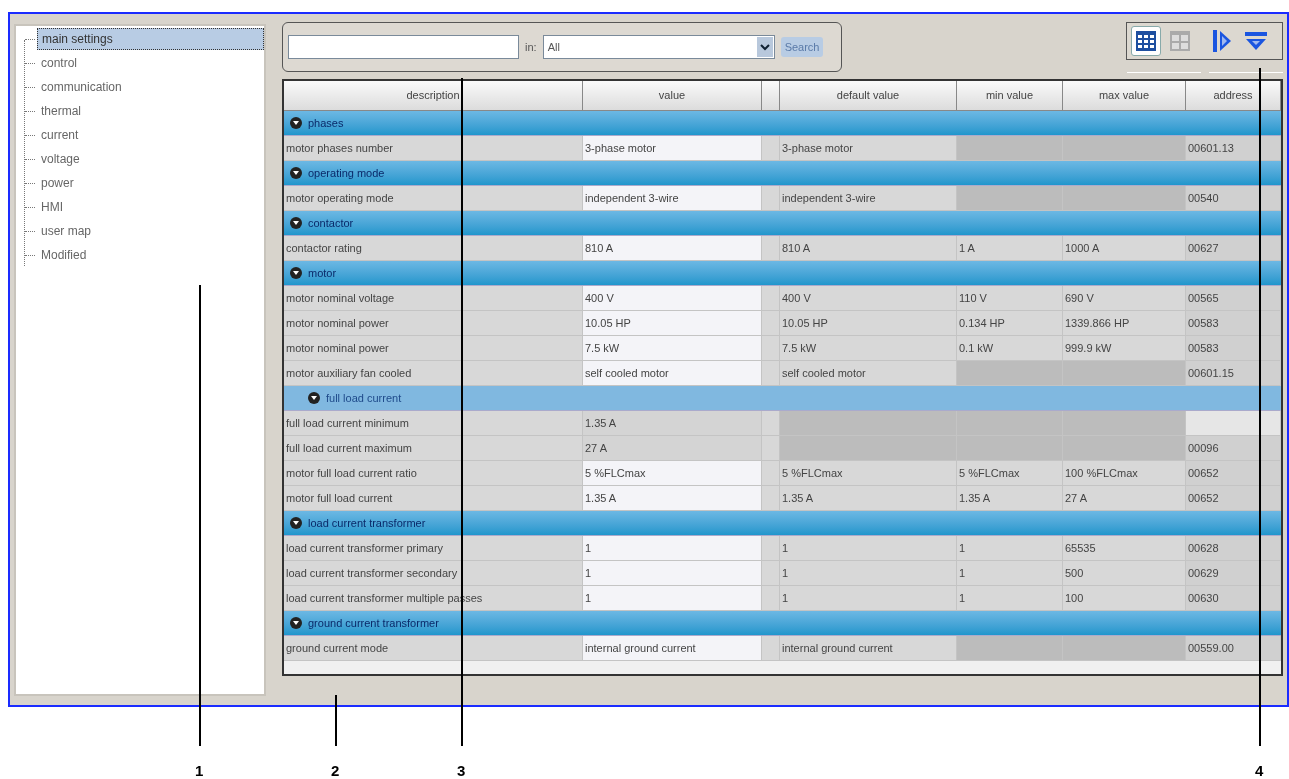 The image size is (1289, 779). What do you see at coordinates (364, 398) in the screenshot?
I see `group-title: full load current` at bounding box center [364, 398].